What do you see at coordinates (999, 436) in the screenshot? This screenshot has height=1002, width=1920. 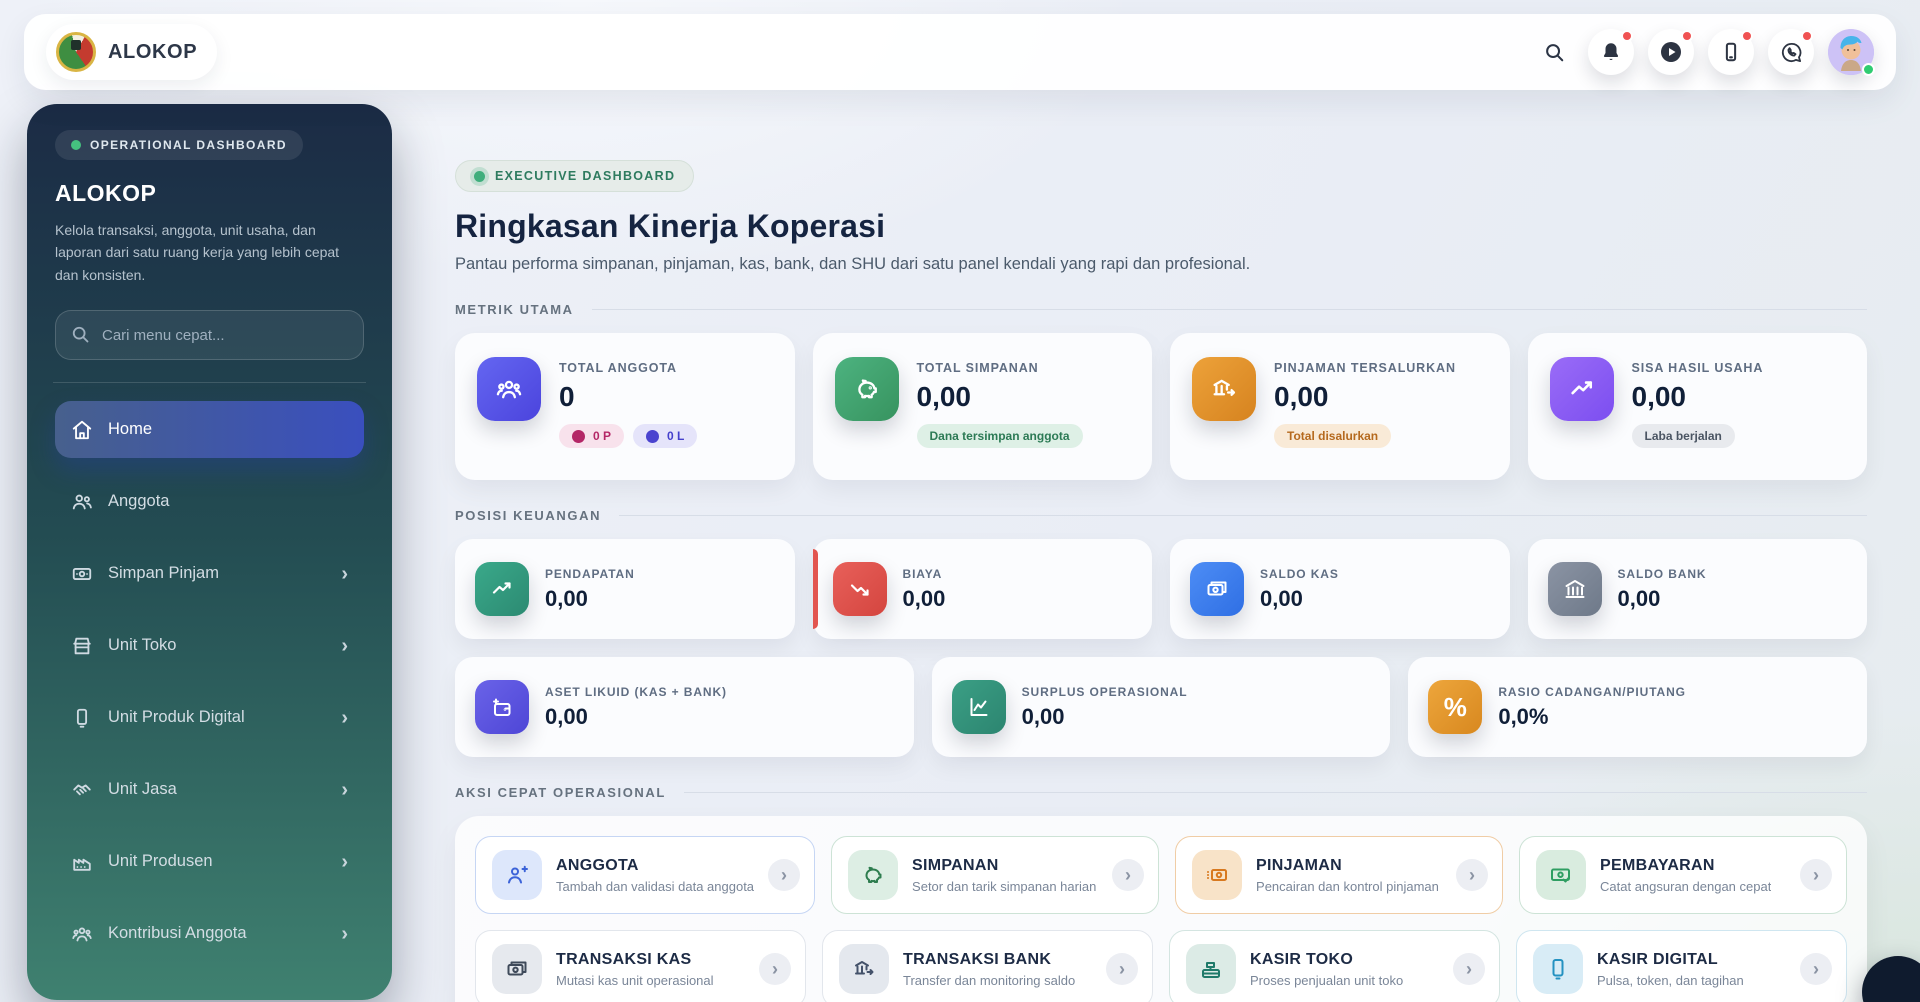 I see `status-badge: Dana tersimpan anggota` at bounding box center [999, 436].